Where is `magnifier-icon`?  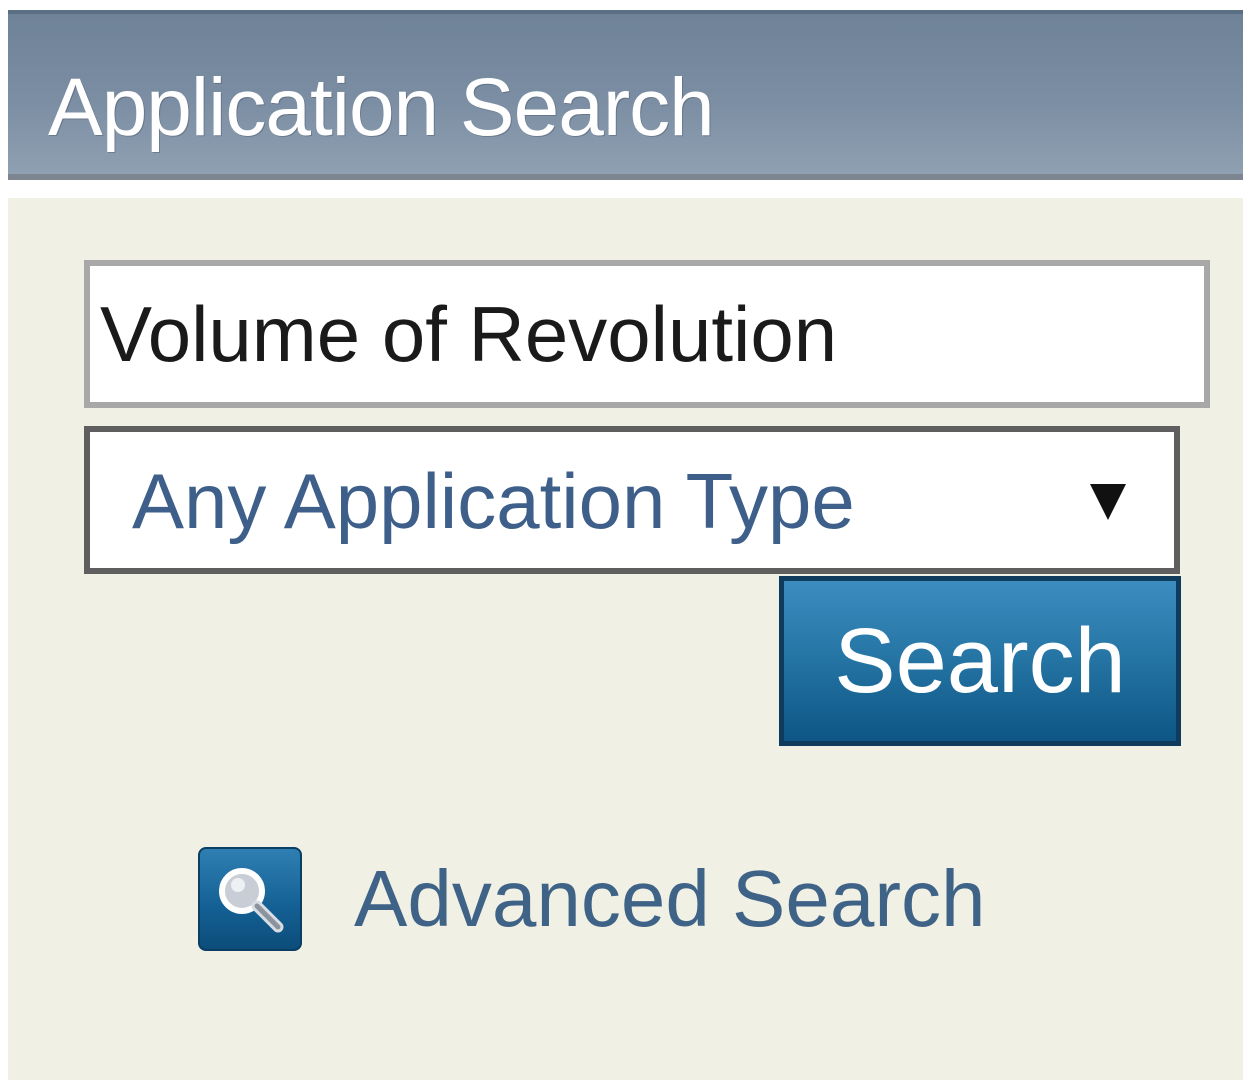 magnifier-icon is located at coordinates (250, 899).